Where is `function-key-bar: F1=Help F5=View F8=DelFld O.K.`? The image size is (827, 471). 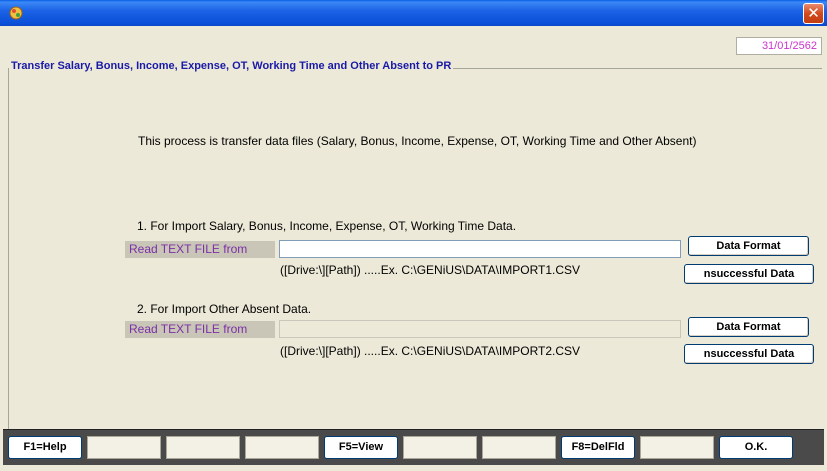 function-key-bar: F1=Help F5=View F8=DelFld O.K. is located at coordinates (413, 447).